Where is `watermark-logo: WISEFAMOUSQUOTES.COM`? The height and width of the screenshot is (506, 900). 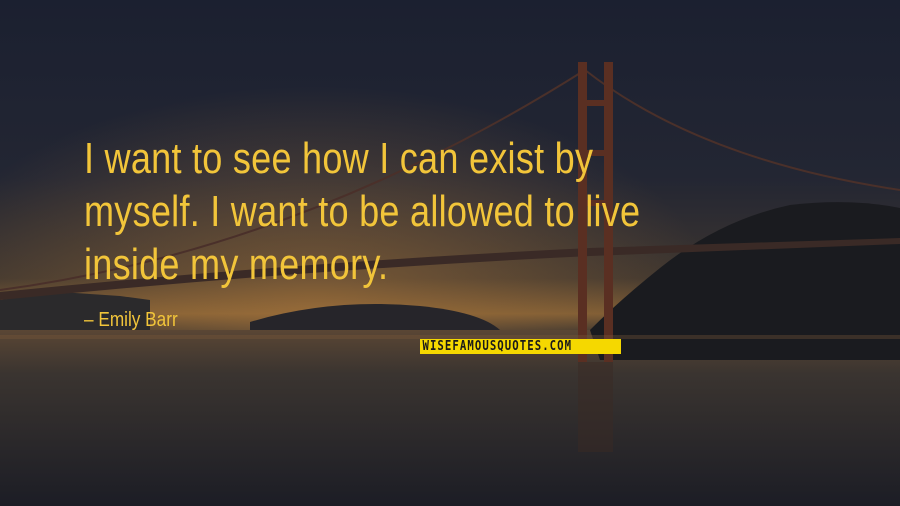 watermark-logo: WISEFAMOUSQUOTES.COM is located at coordinates (520, 346).